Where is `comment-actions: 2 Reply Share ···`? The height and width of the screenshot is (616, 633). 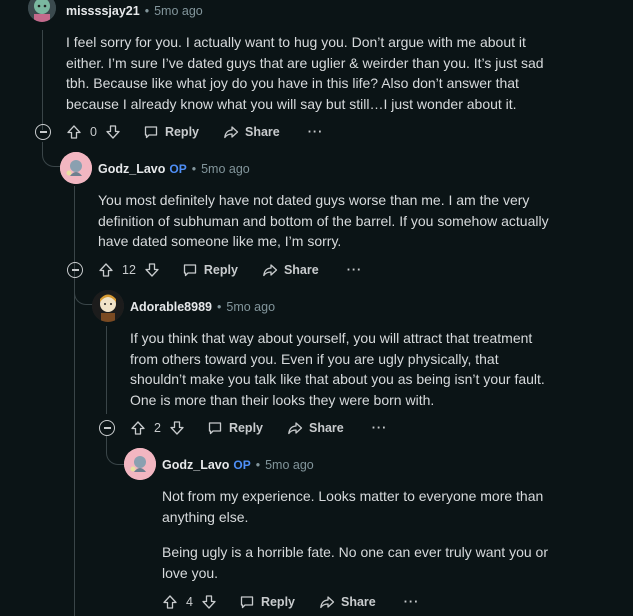
comment-actions: 2 Reply Share ··· is located at coordinates (258, 428).